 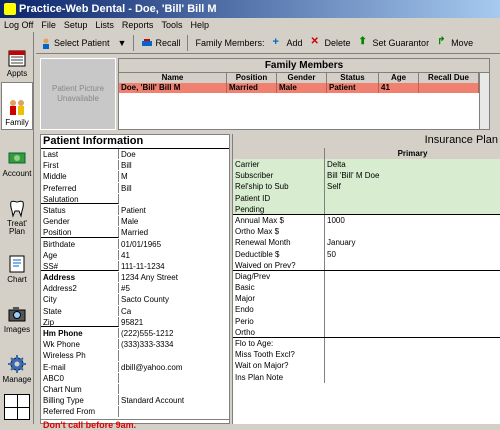 What do you see at coordinates (366, 344) in the screenshot?
I see `insurance-row: Flo to Age:` at bounding box center [366, 344].